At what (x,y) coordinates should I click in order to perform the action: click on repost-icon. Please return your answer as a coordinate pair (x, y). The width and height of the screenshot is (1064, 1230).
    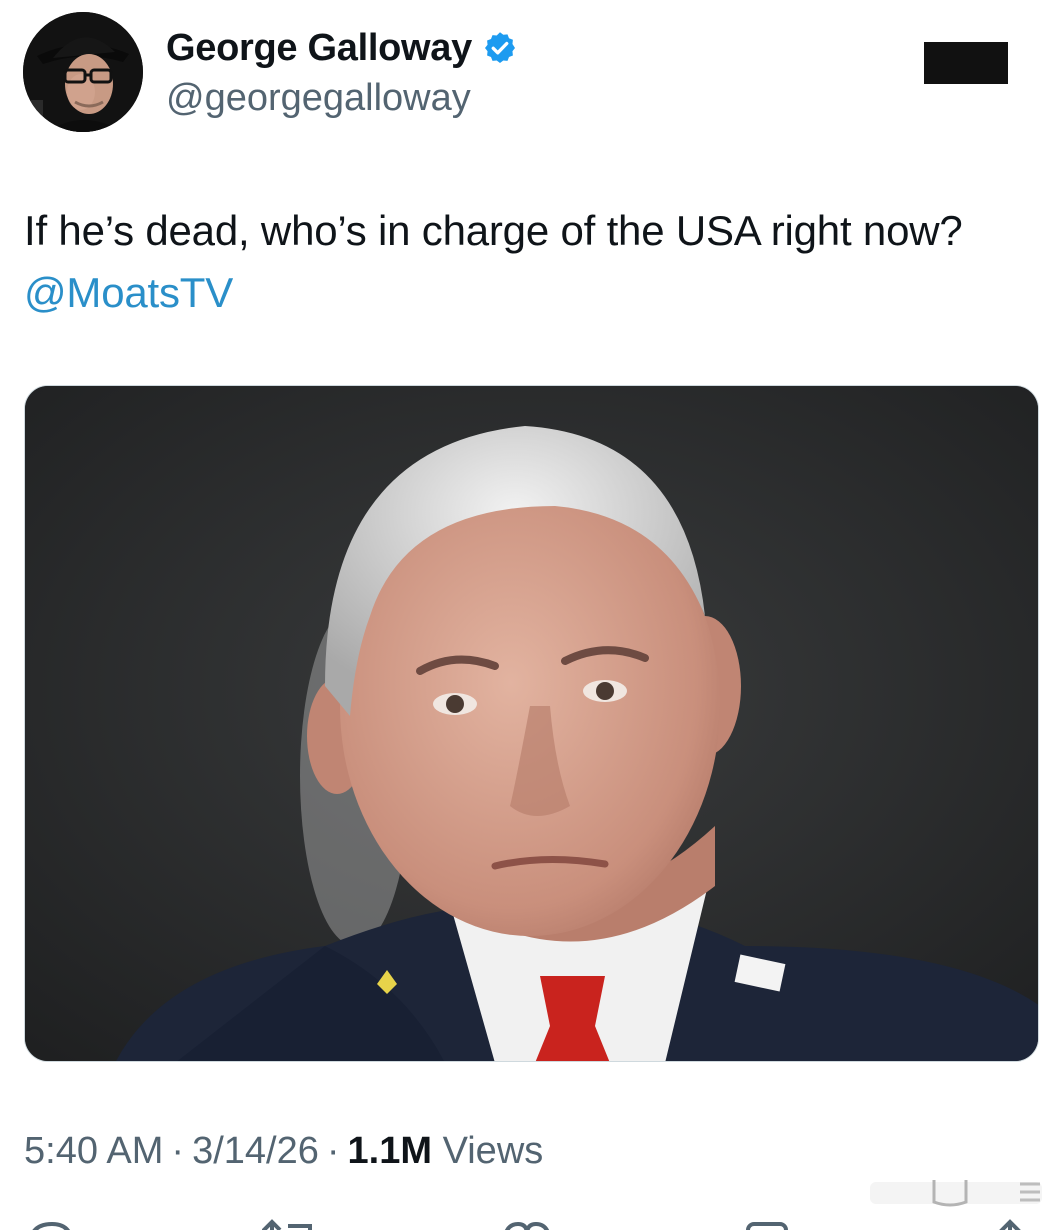
    Looking at the image, I should click on (288, 1223).